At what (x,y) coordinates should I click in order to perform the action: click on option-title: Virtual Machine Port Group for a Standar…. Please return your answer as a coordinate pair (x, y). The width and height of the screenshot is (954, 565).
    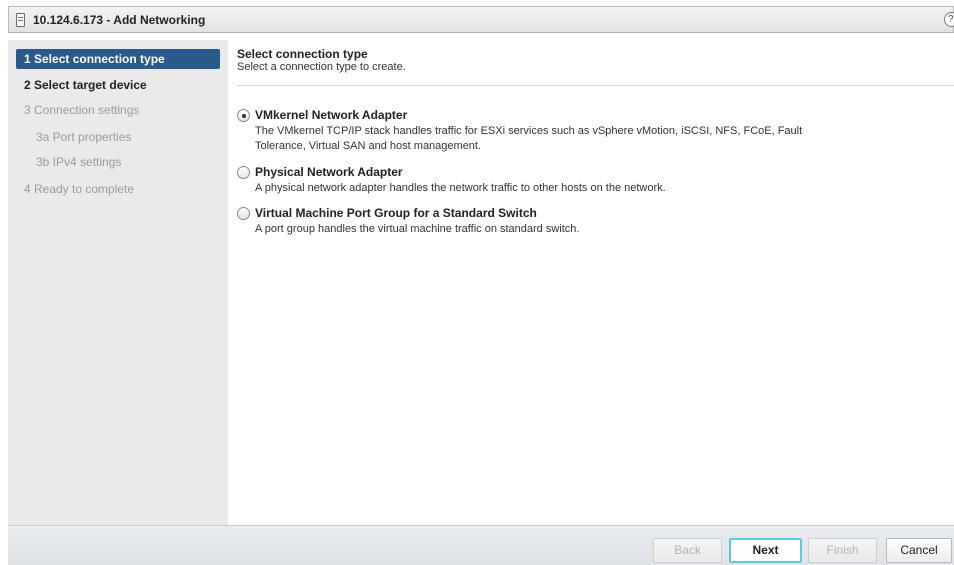
    Looking at the image, I should click on (396, 213).